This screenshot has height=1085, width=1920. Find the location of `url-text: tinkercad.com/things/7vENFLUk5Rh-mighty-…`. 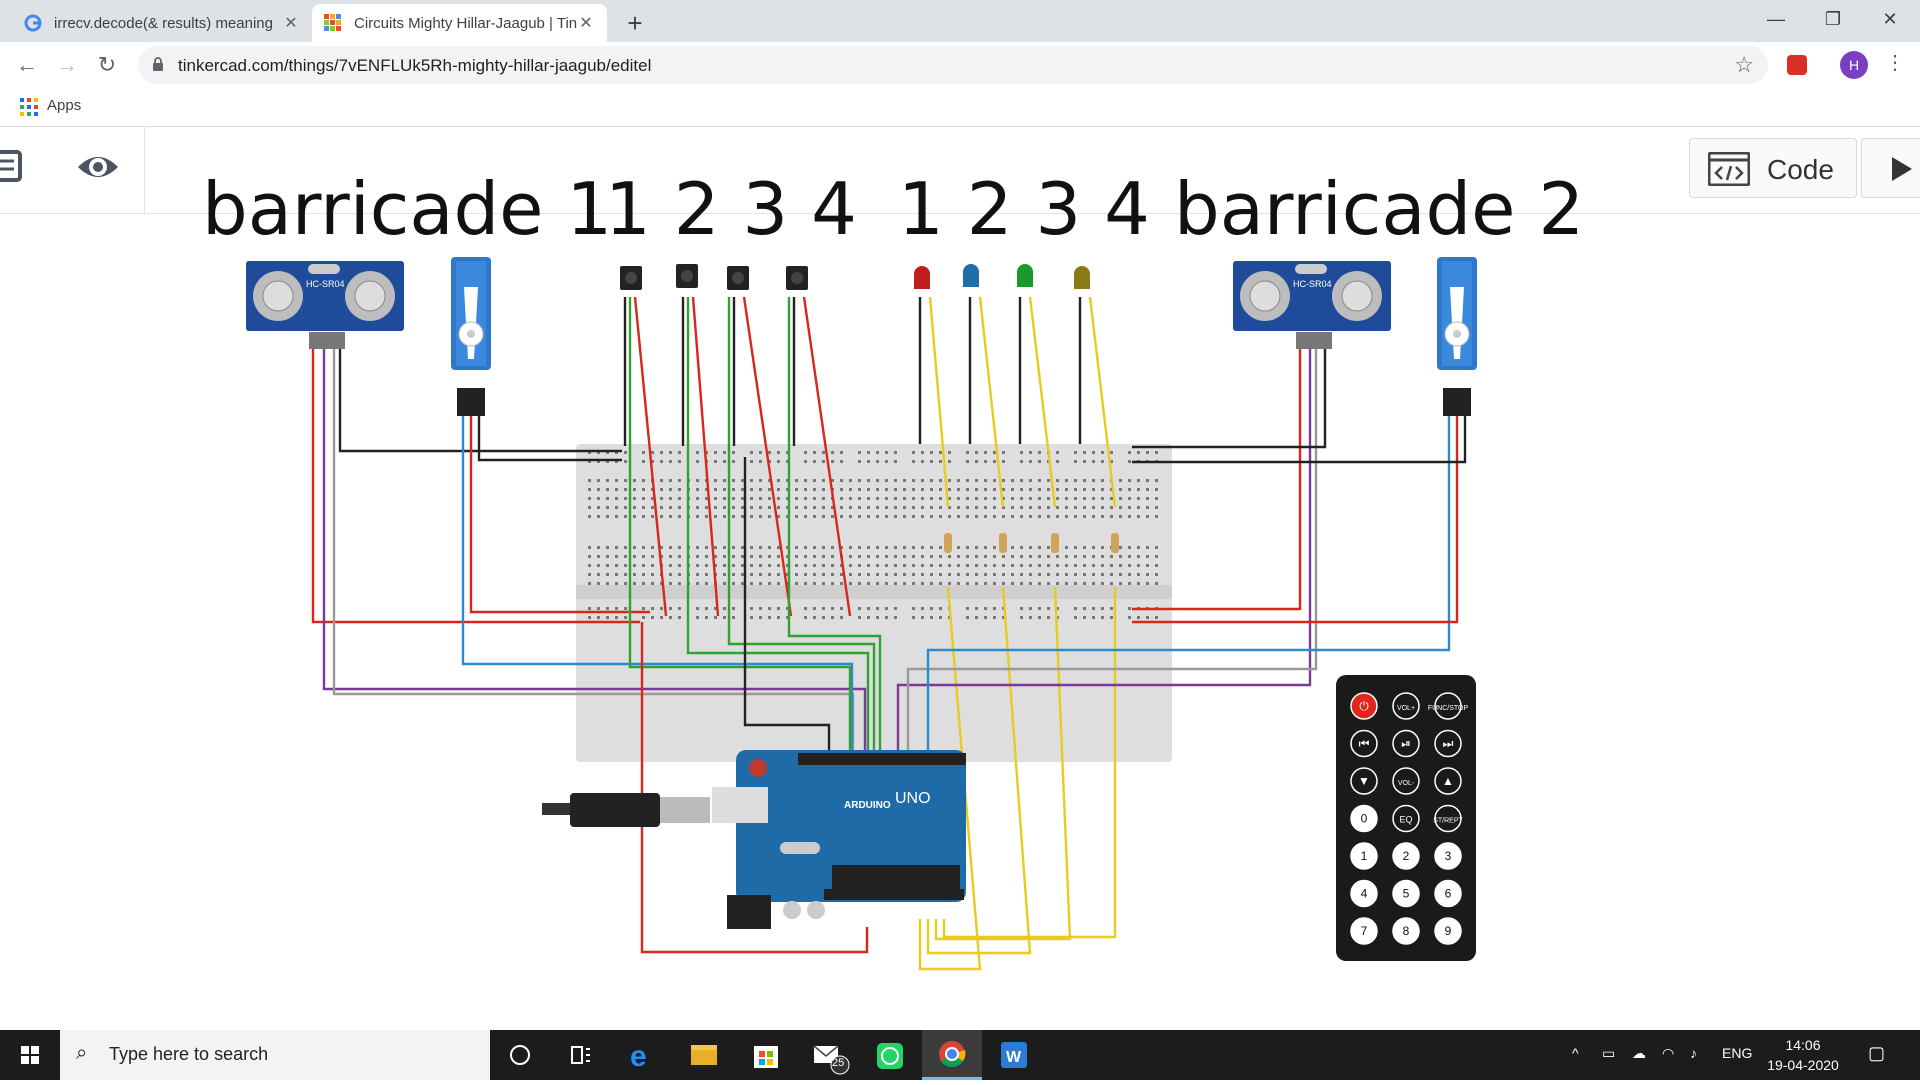

url-text: tinkercad.com/things/7vENFLUk5Rh-mighty-… is located at coordinates (415, 65).